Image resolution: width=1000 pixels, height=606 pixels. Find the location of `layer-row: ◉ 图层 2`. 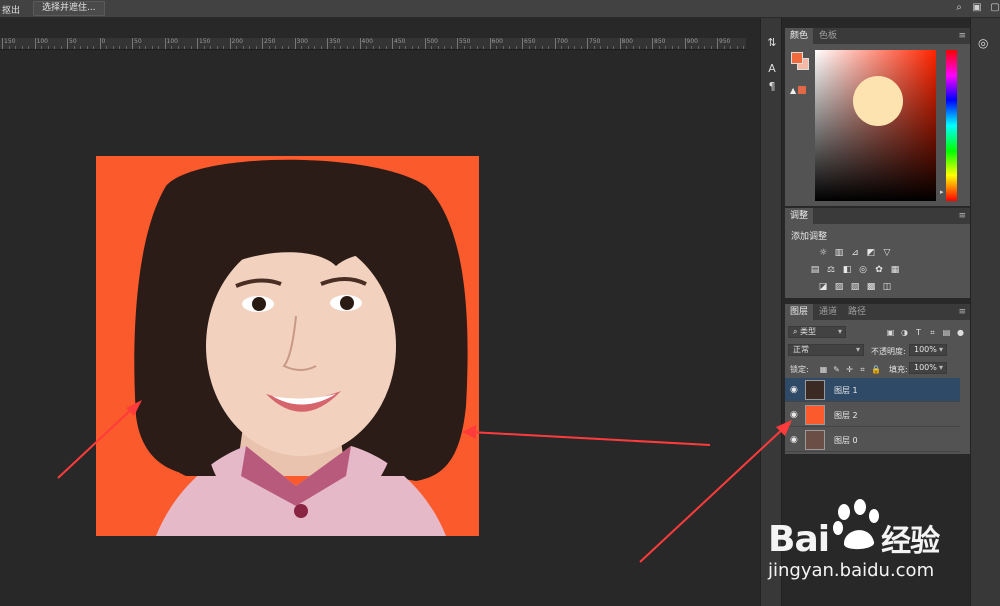

layer-row: ◉ 图层 2 is located at coordinates (872, 415).